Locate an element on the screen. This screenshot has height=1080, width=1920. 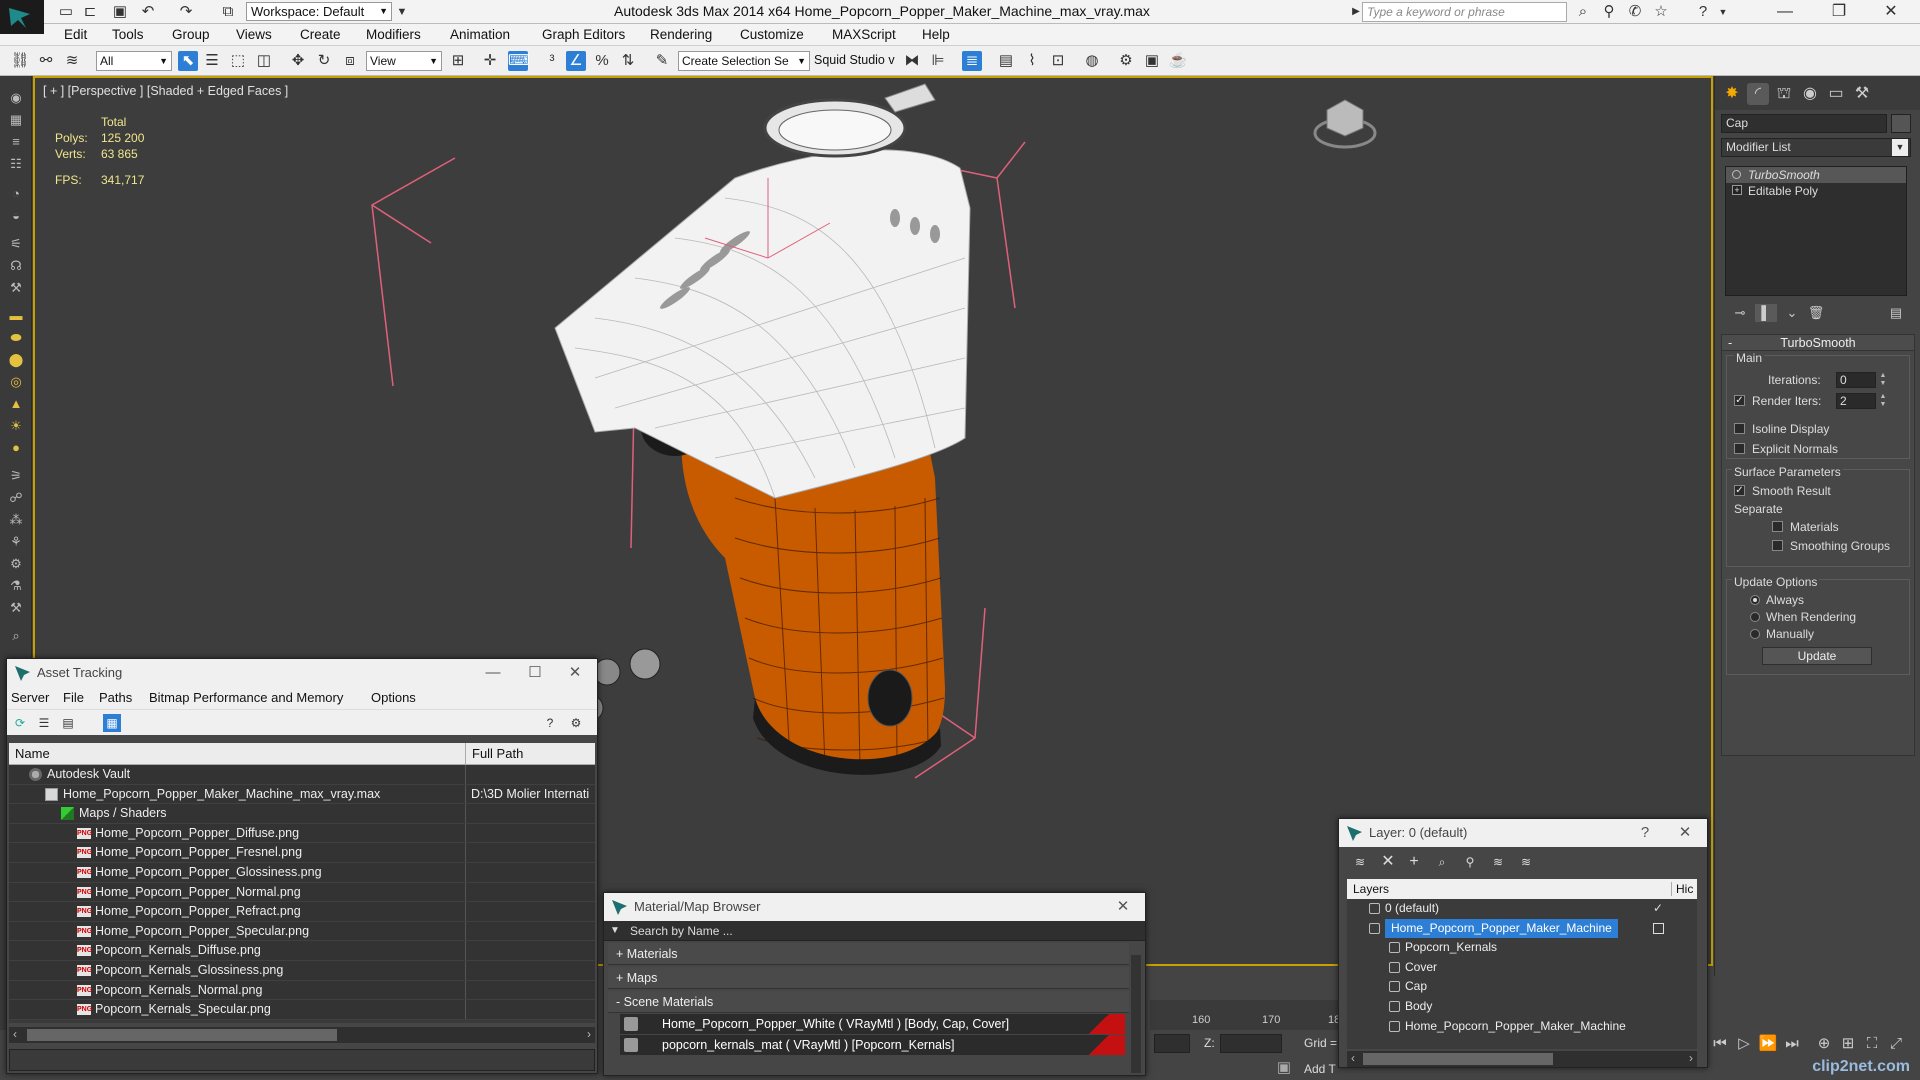
create-panel-icon: ◉ is located at coordinates (16, 98).